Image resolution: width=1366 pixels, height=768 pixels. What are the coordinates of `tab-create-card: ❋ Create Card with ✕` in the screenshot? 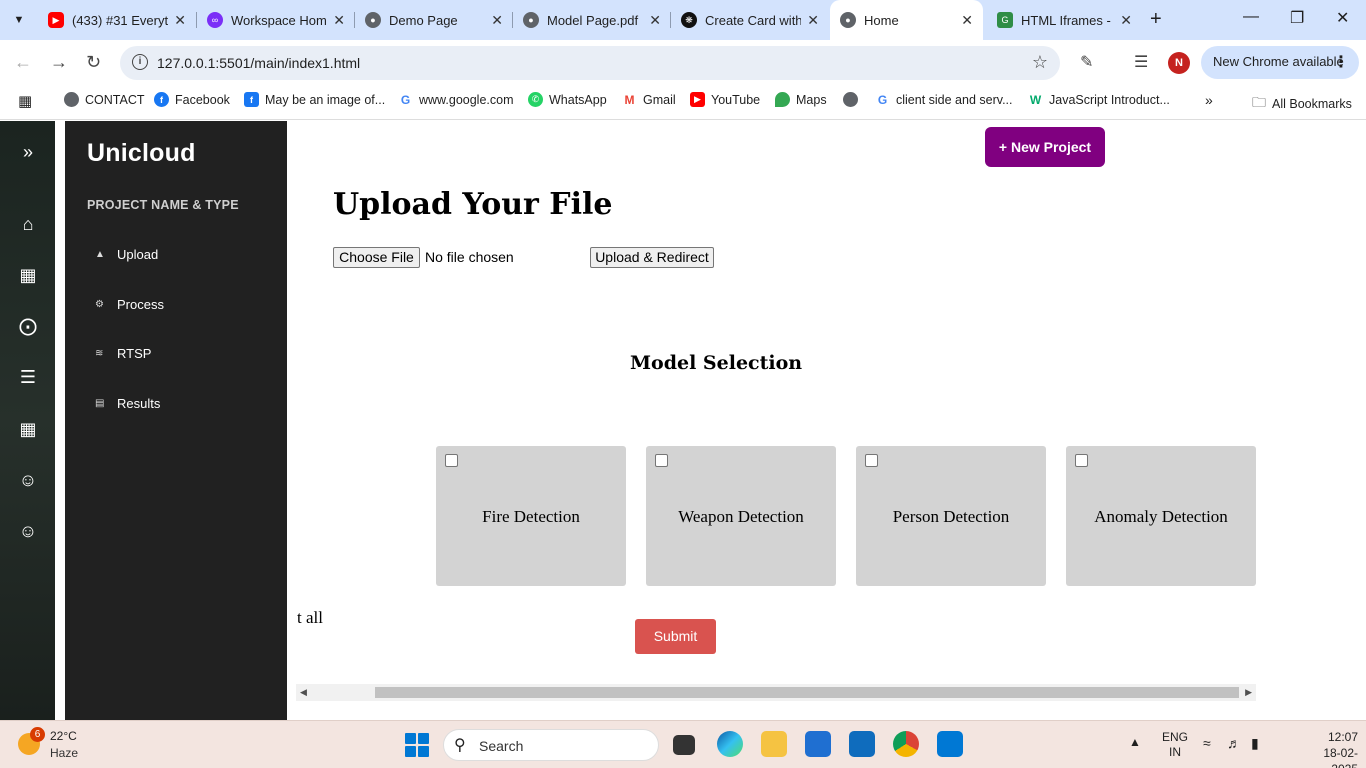 It's located at (750, 20).